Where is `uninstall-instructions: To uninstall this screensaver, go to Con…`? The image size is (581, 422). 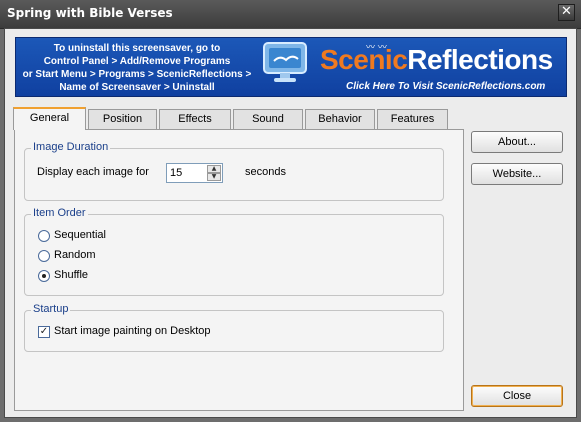 uninstall-instructions: To uninstall this screensaver, go to Con… is located at coordinates (137, 68).